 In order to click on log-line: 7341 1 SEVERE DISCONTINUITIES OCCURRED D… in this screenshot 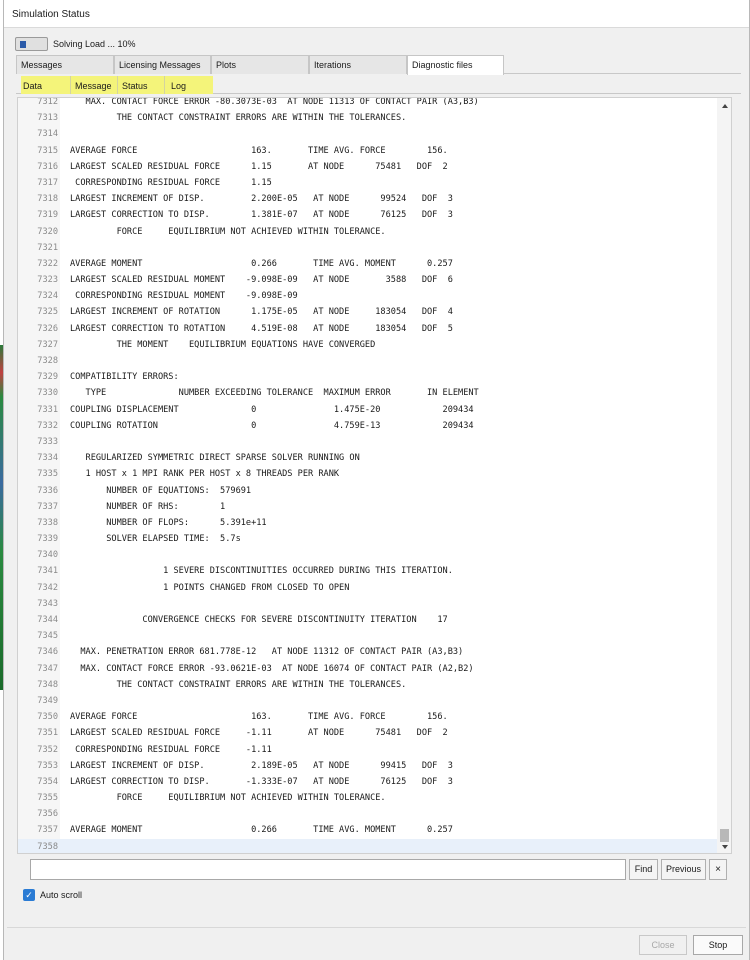, I will do `click(368, 571)`.